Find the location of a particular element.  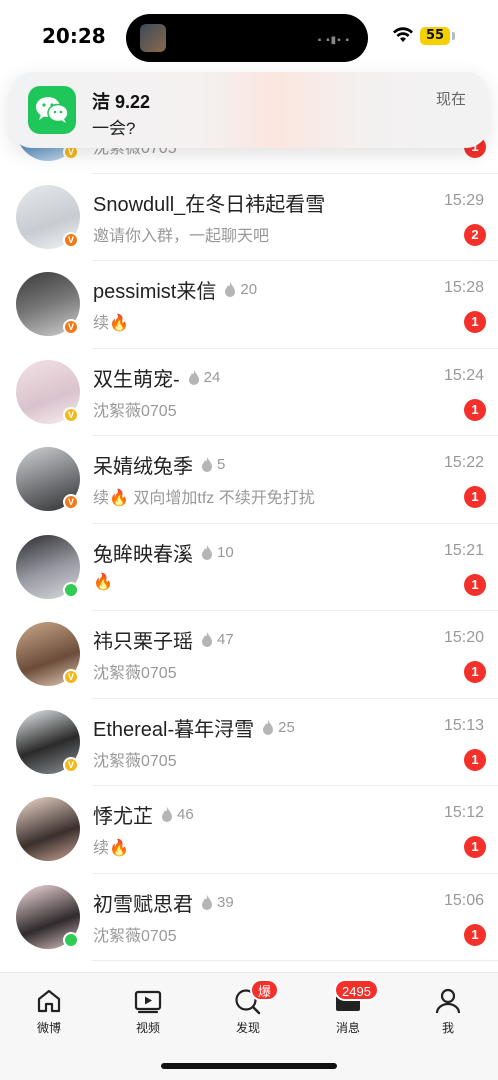

message-time: 15:28 is located at coordinates (463, 287).